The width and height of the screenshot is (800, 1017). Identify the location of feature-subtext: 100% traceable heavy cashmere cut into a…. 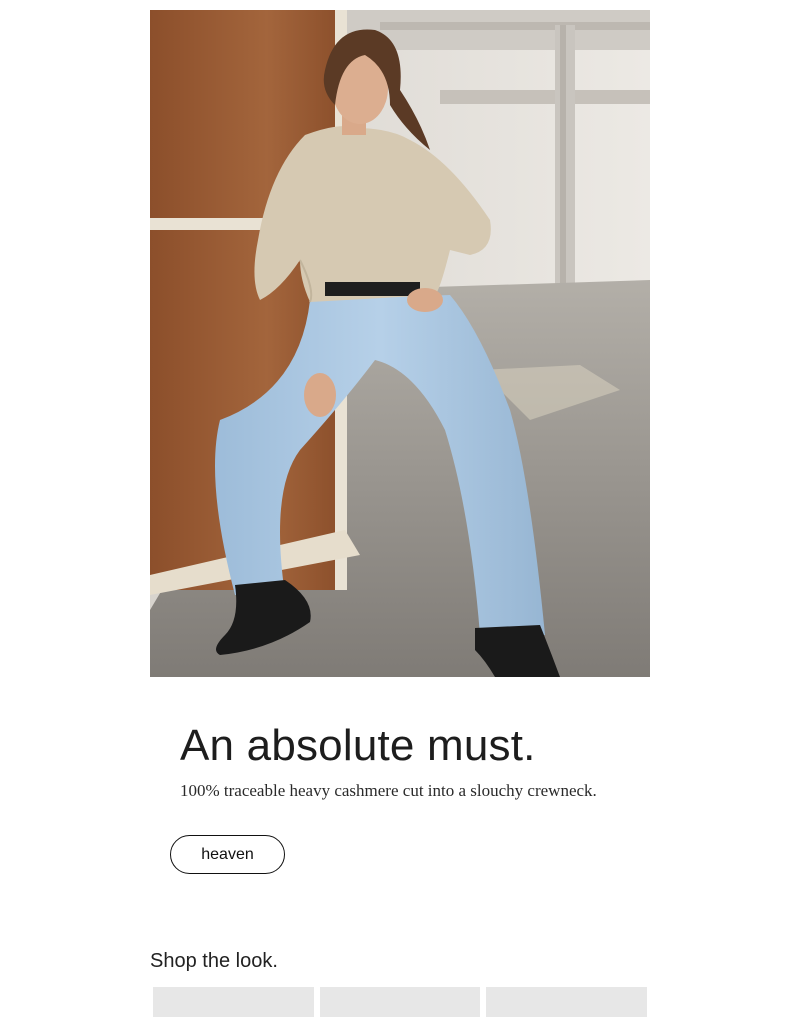
(388, 790).